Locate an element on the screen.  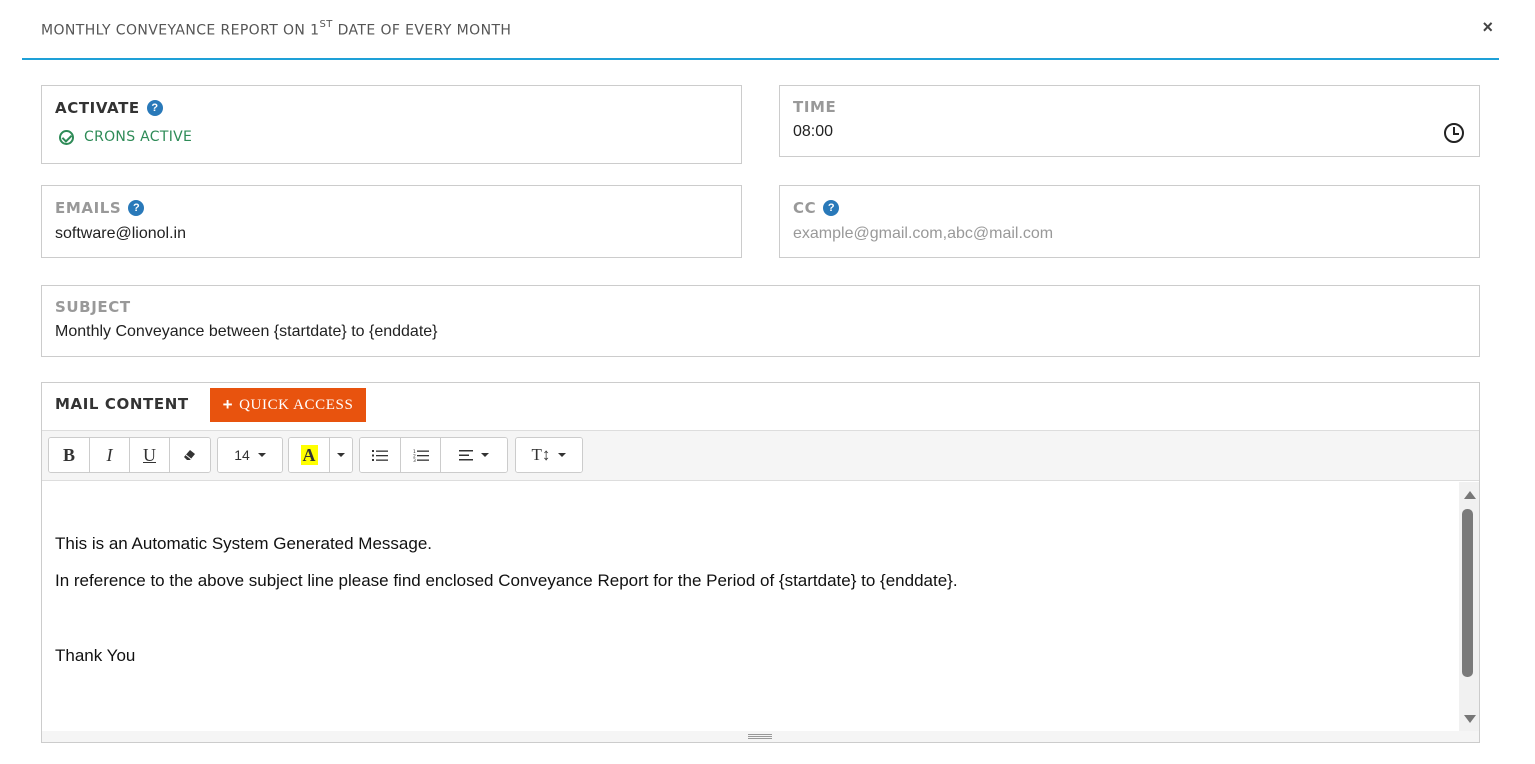
emails-field: EMAILS? software@lionol.in is located at coordinates (391, 221).